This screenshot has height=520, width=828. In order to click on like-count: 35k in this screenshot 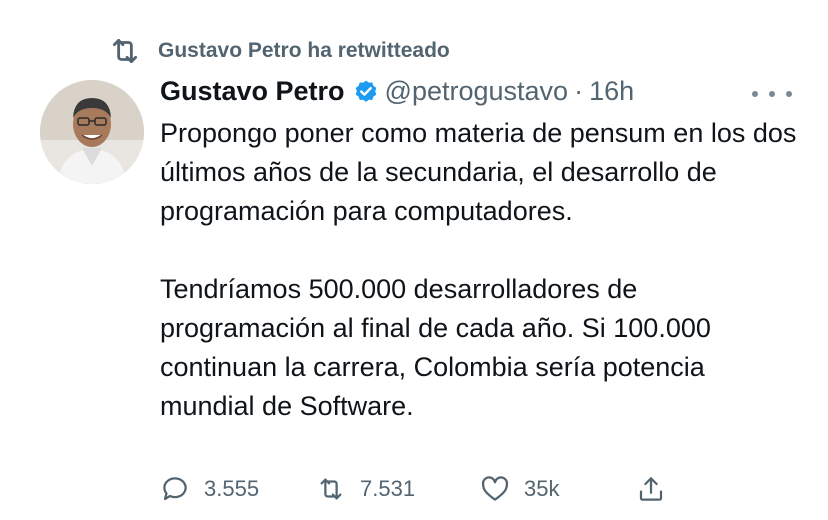, I will do `click(542, 488)`.